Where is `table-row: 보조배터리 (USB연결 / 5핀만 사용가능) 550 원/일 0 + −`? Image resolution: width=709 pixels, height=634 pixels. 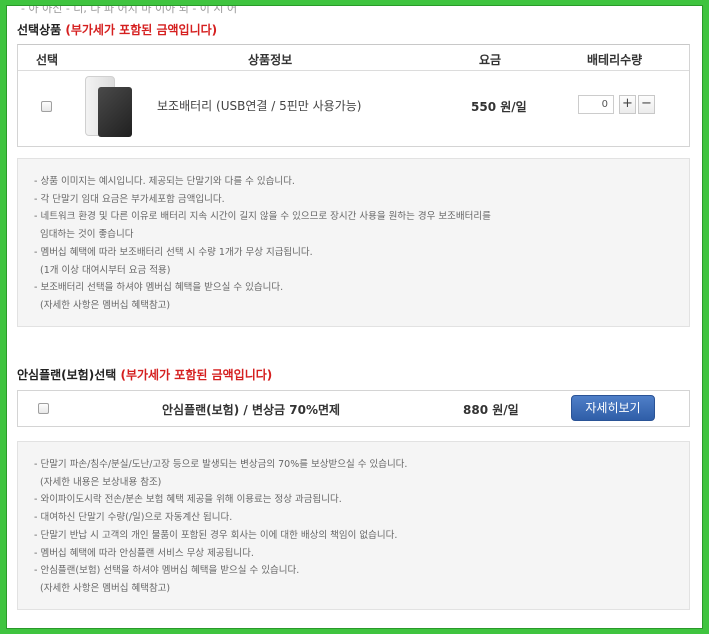 table-row: 보조배터리 (USB연결 / 5핀만 사용가능) 550 원/일 0 + − is located at coordinates (353, 109).